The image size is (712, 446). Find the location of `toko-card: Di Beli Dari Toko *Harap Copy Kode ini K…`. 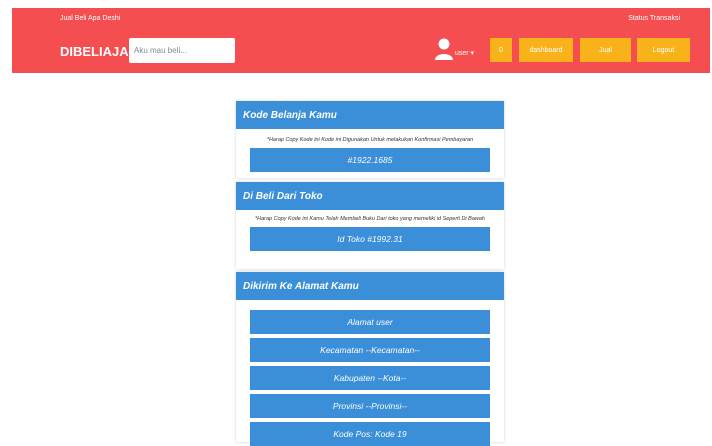

toko-card: Di Beli Dari Toko *Harap Copy Kode ini K… is located at coordinates (370, 225).